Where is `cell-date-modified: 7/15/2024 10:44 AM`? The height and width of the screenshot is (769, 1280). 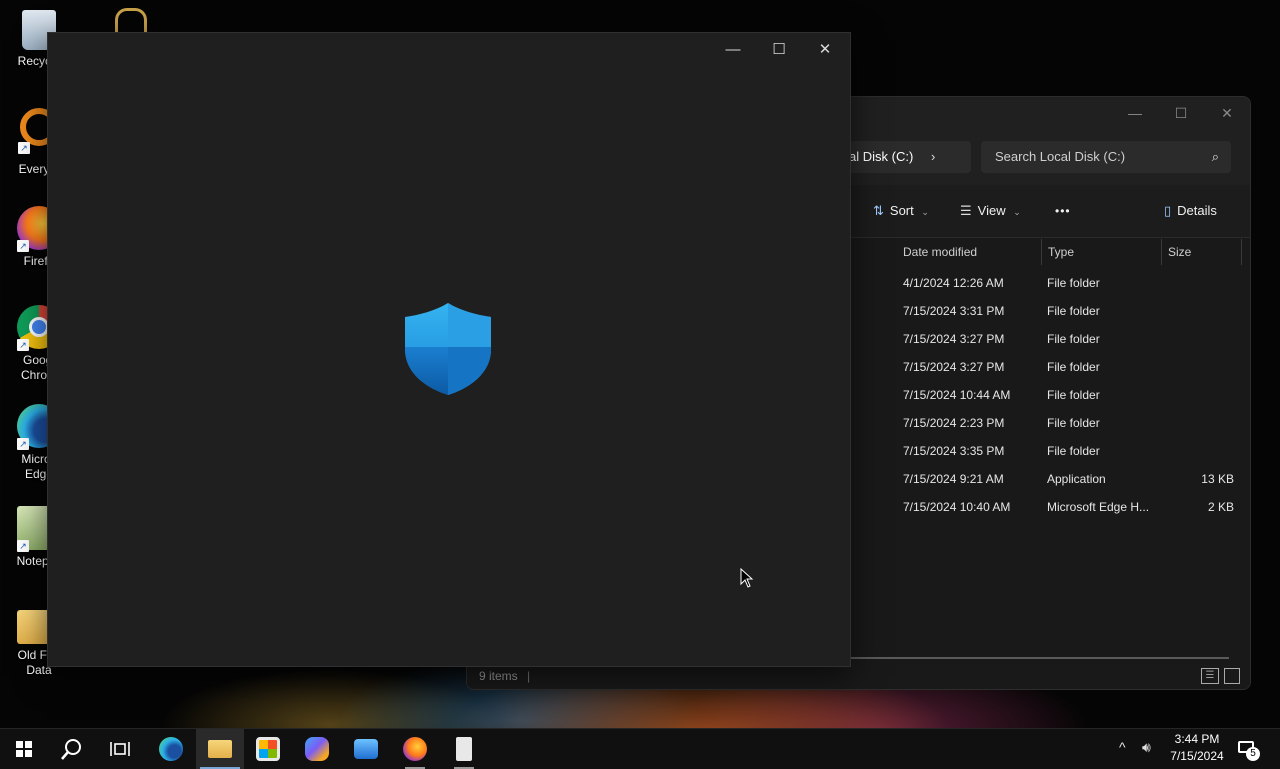 cell-date-modified: 7/15/2024 10:44 AM is located at coordinates (957, 395).